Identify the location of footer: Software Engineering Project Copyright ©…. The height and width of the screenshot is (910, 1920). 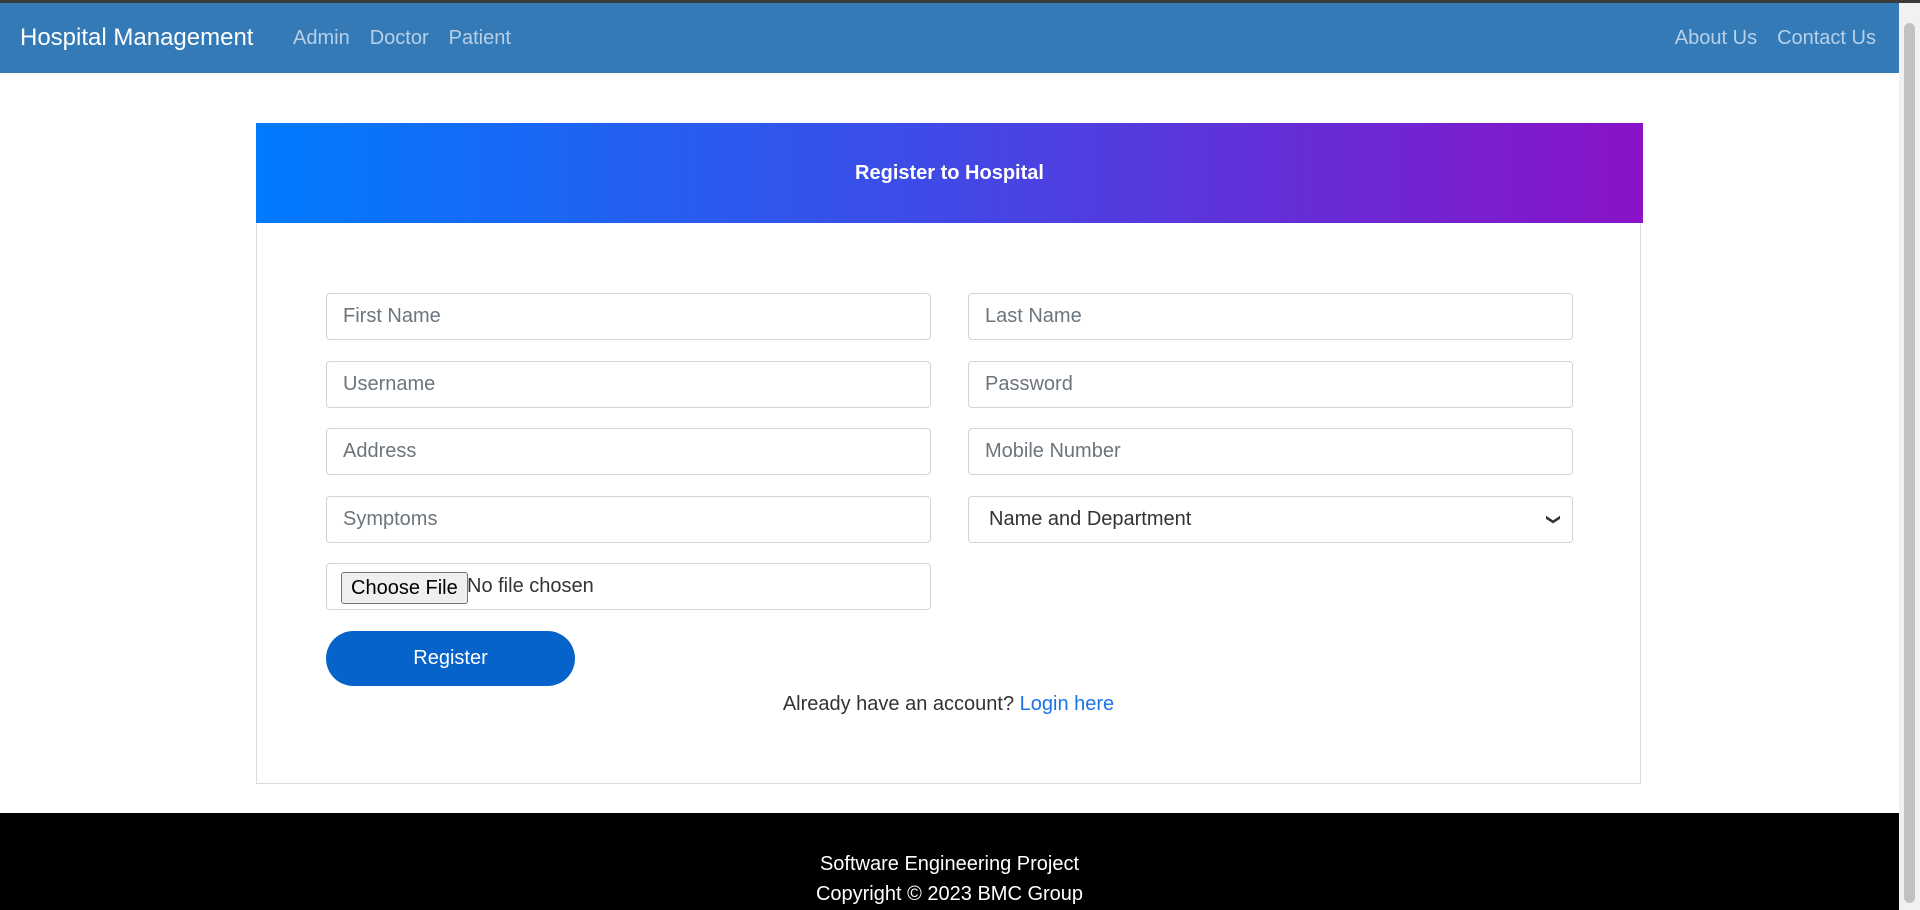
(949, 861).